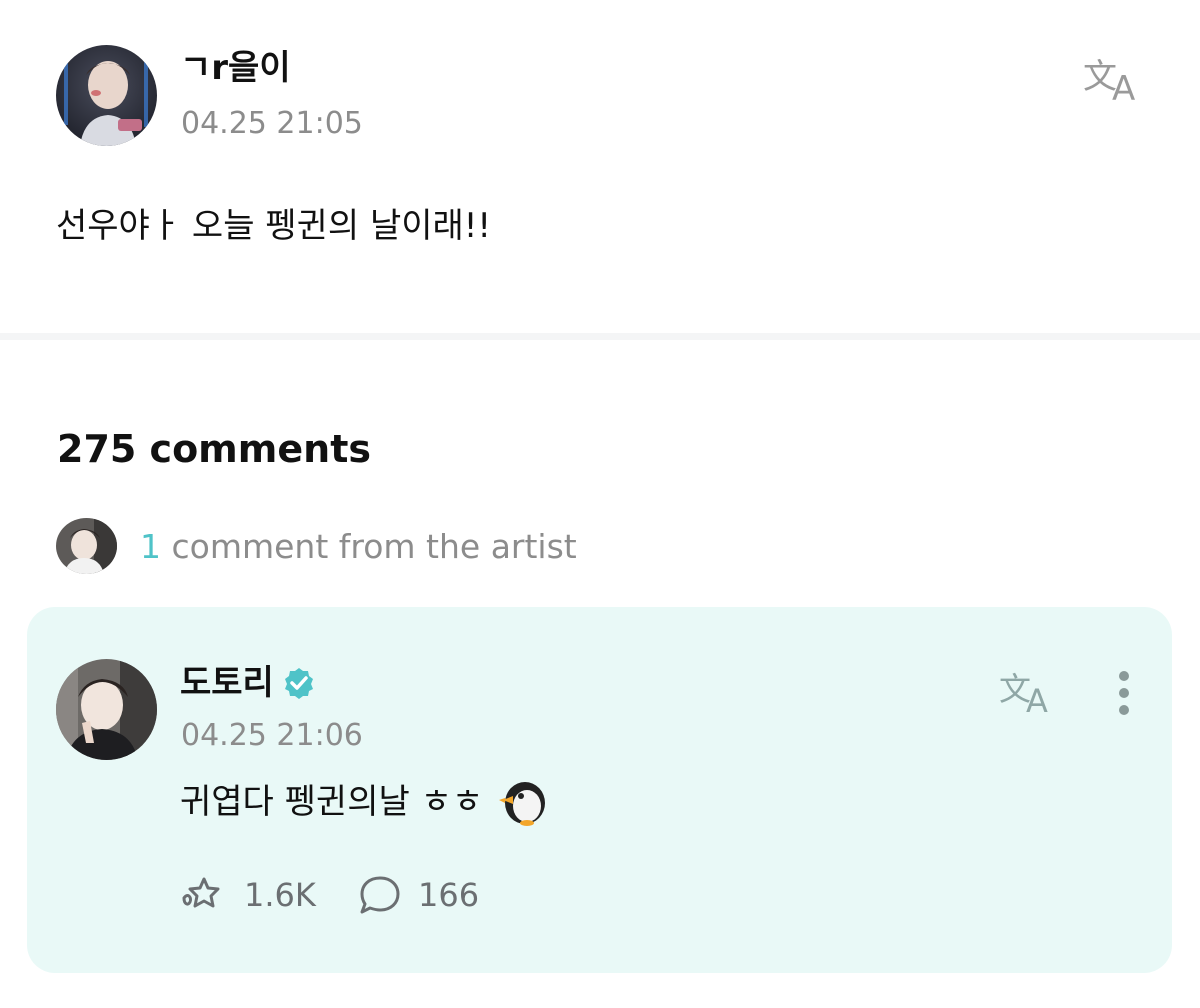  I want to click on artist-mini-avatar, so click(86, 546).